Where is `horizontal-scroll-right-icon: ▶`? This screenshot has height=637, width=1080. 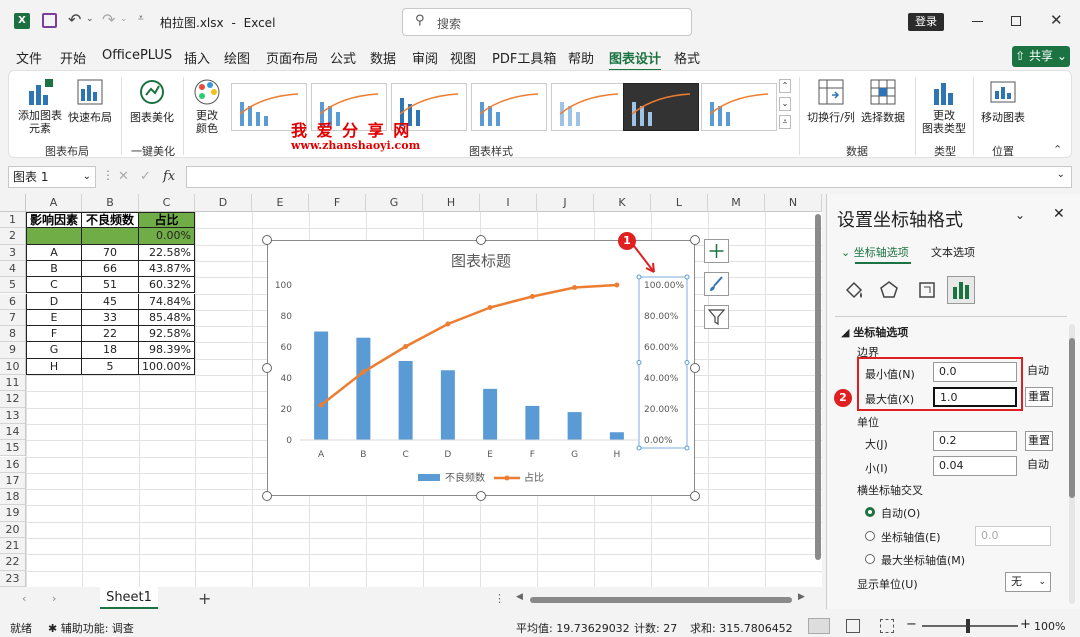 horizontal-scroll-right-icon: ▶ is located at coordinates (801, 597).